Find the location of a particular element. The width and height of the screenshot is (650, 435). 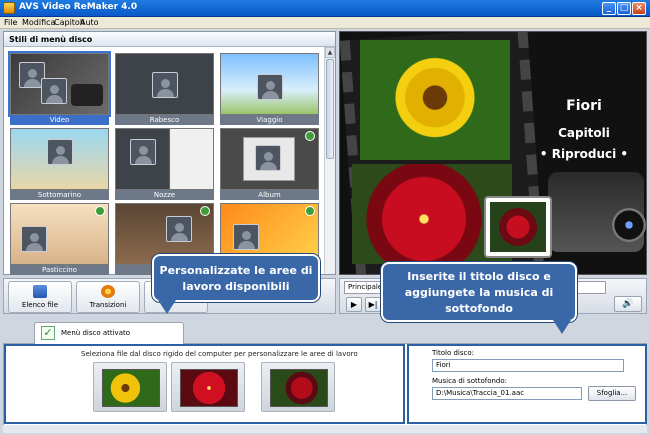

style-tile-rabesco: Rabesco is located at coordinates (164, 89).